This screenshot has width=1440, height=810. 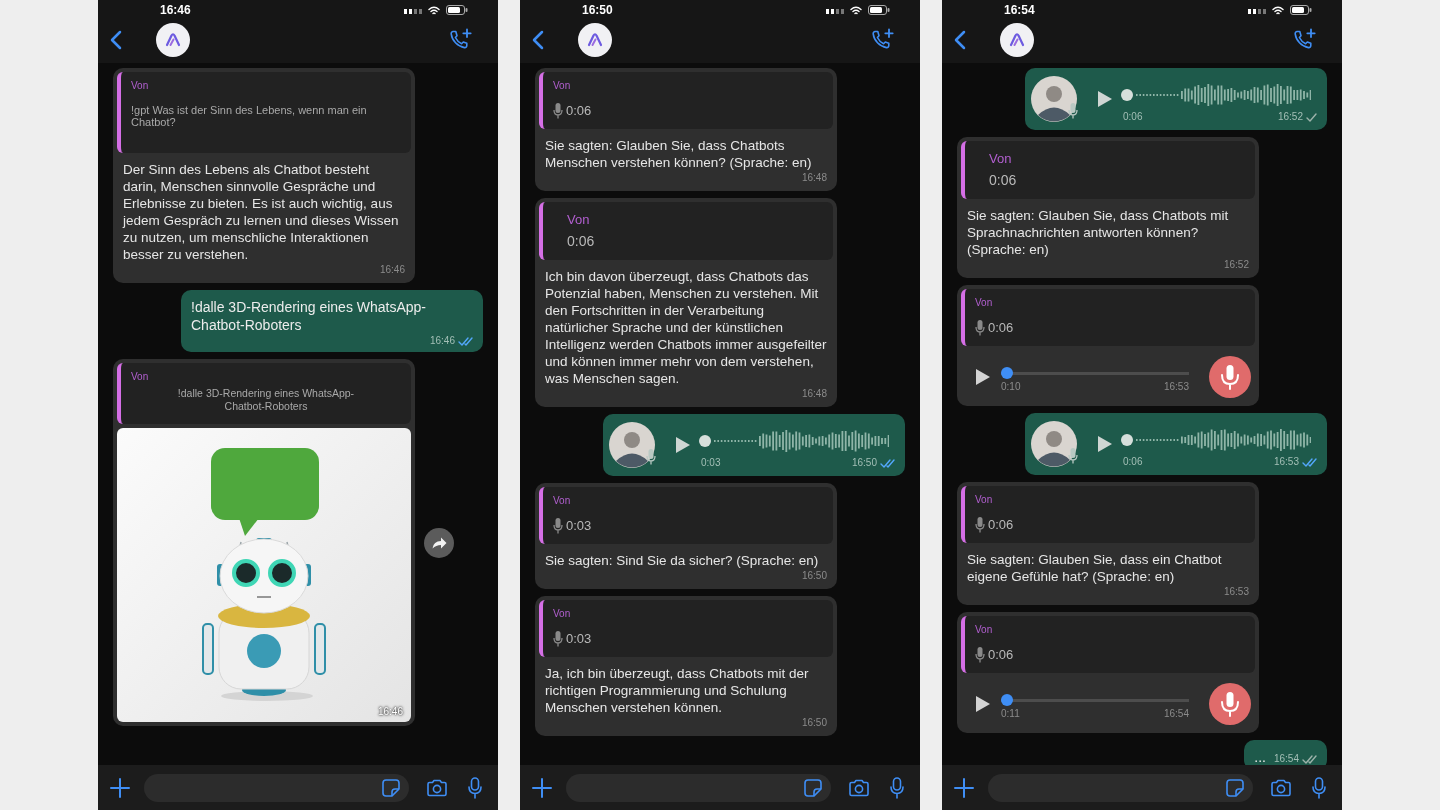 I want to click on quote-text: !gpt Was ist der Sinn des Lebens, wenn man ein Chatbot?, so click(x=249, y=117).